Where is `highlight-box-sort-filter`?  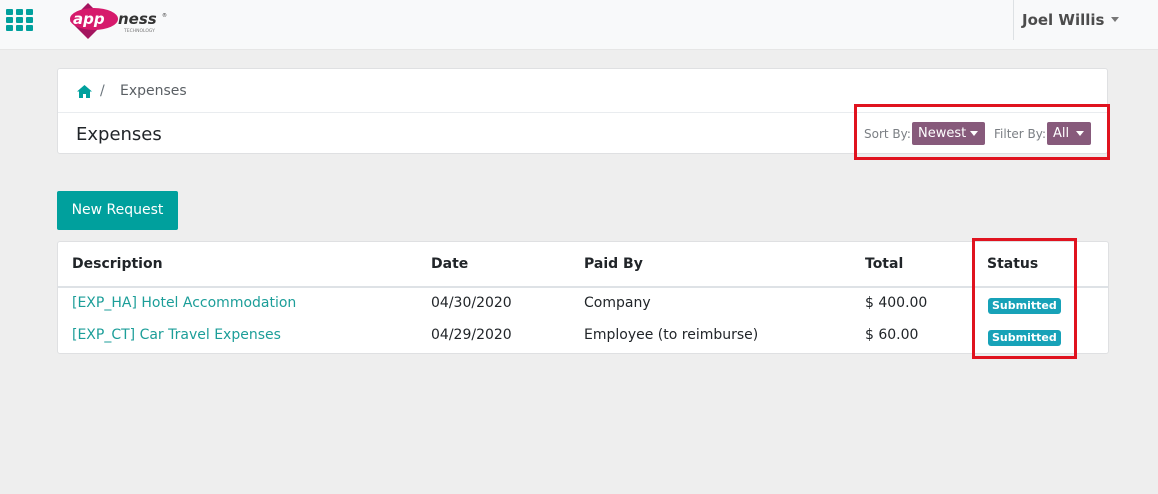 highlight-box-sort-filter is located at coordinates (982, 132).